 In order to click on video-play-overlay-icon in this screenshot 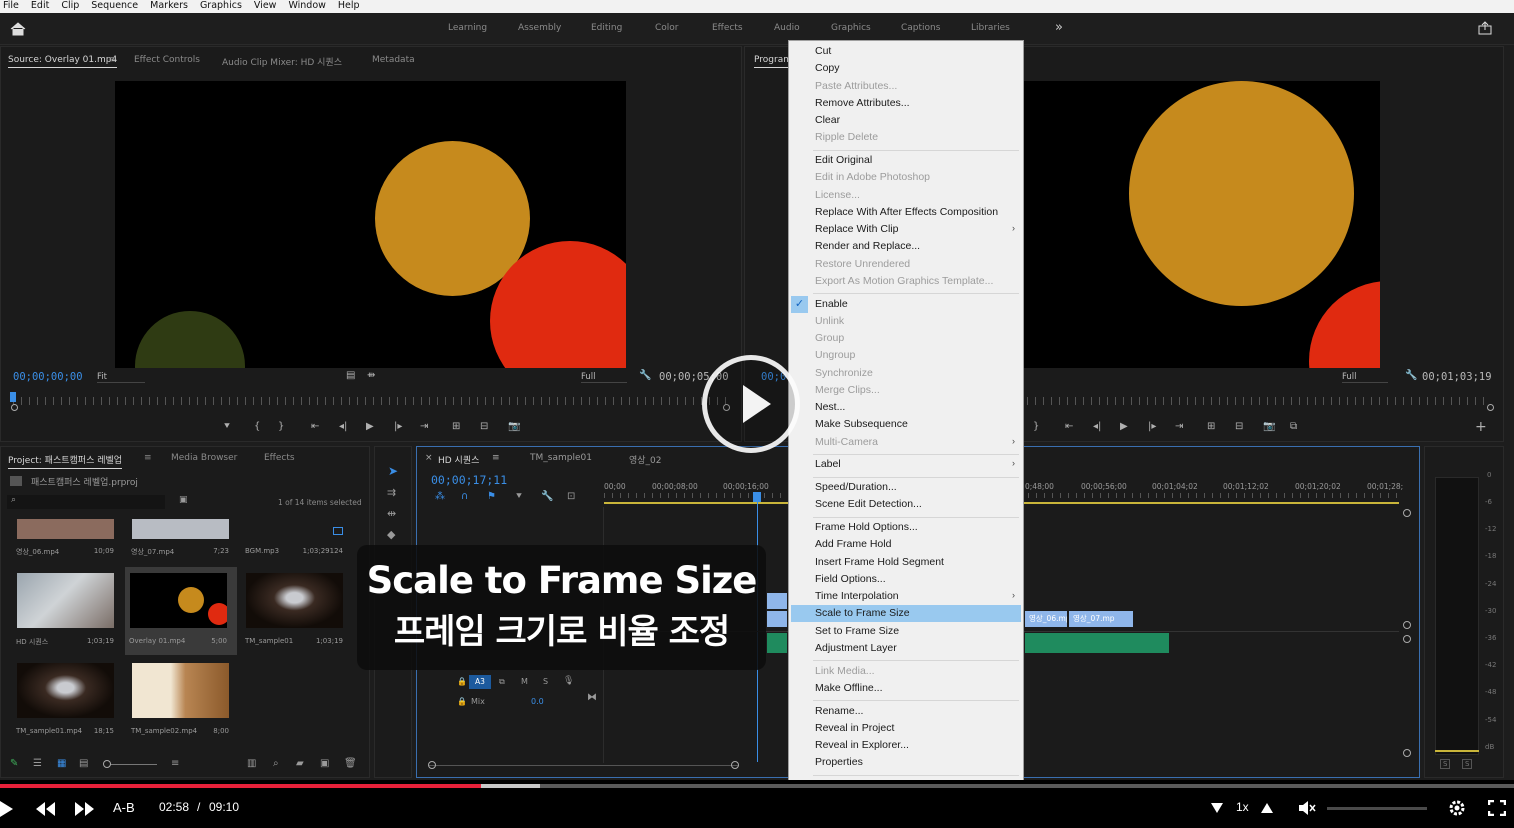, I will do `click(751, 404)`.